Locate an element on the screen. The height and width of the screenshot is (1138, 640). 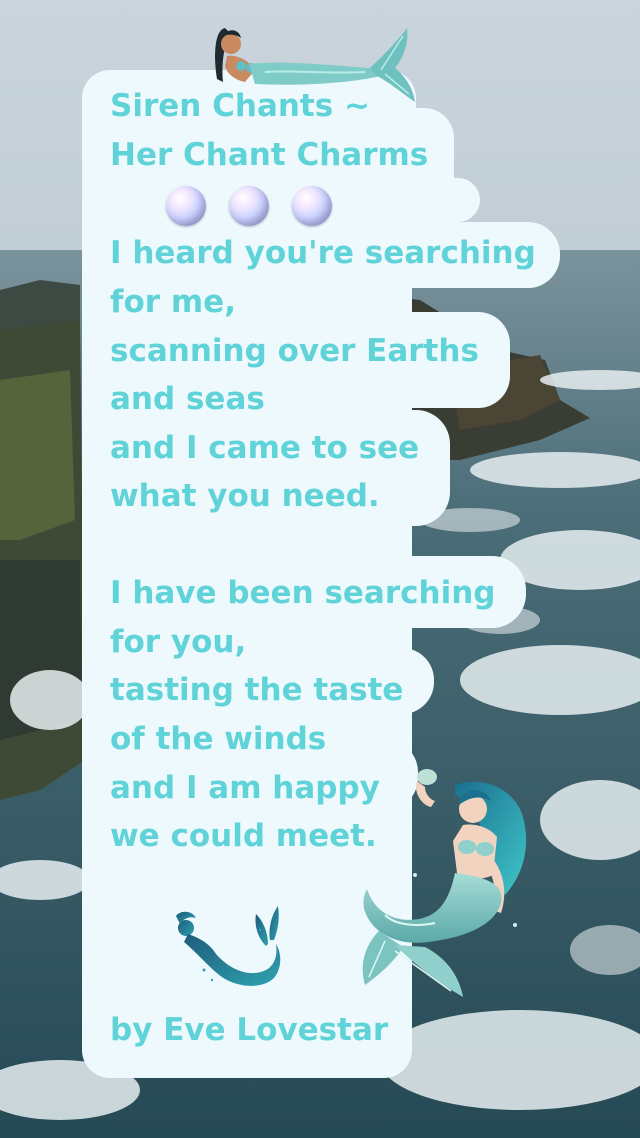
poem-line: what you need. is located at coordinates (245, 496).